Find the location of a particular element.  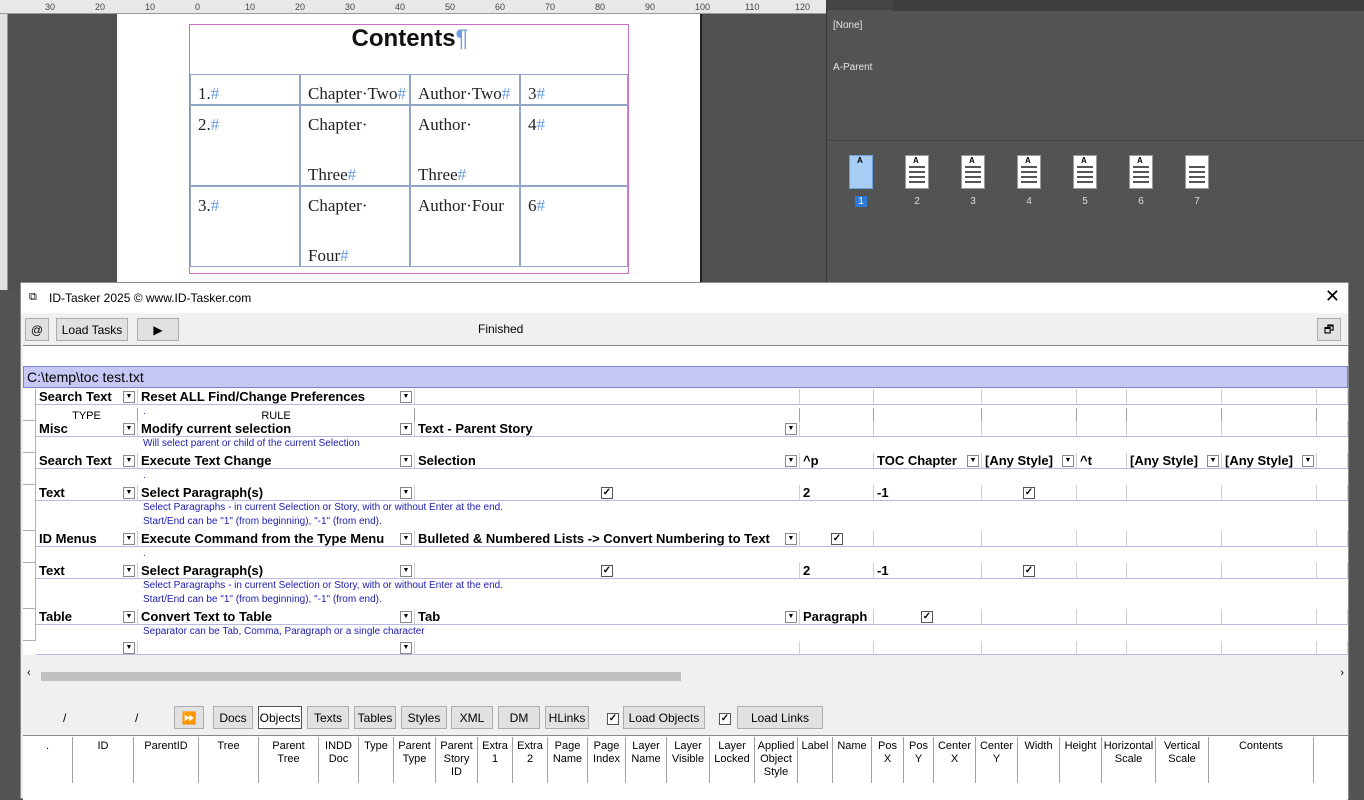

page-number: 4 is located at coordinates (1029, 201).